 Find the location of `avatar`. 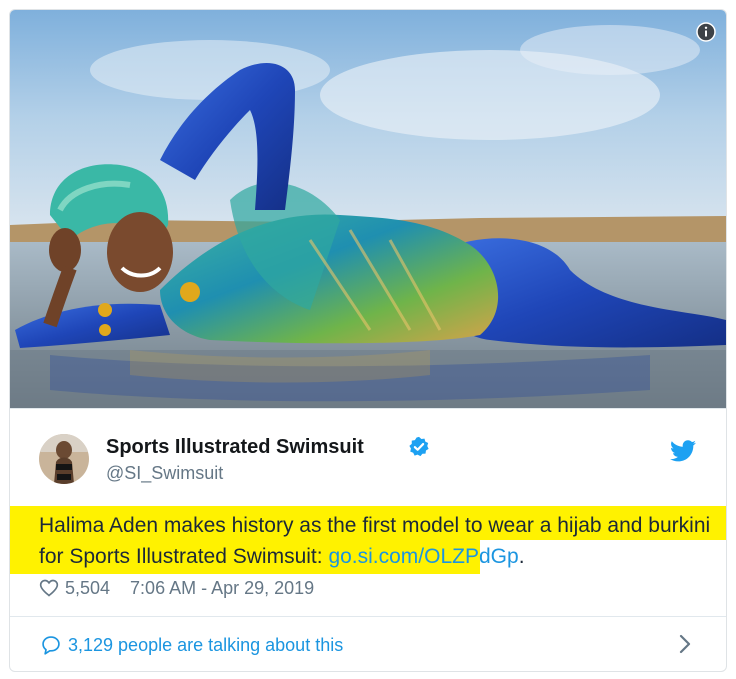

avatar is located at coordinates (64, 459).